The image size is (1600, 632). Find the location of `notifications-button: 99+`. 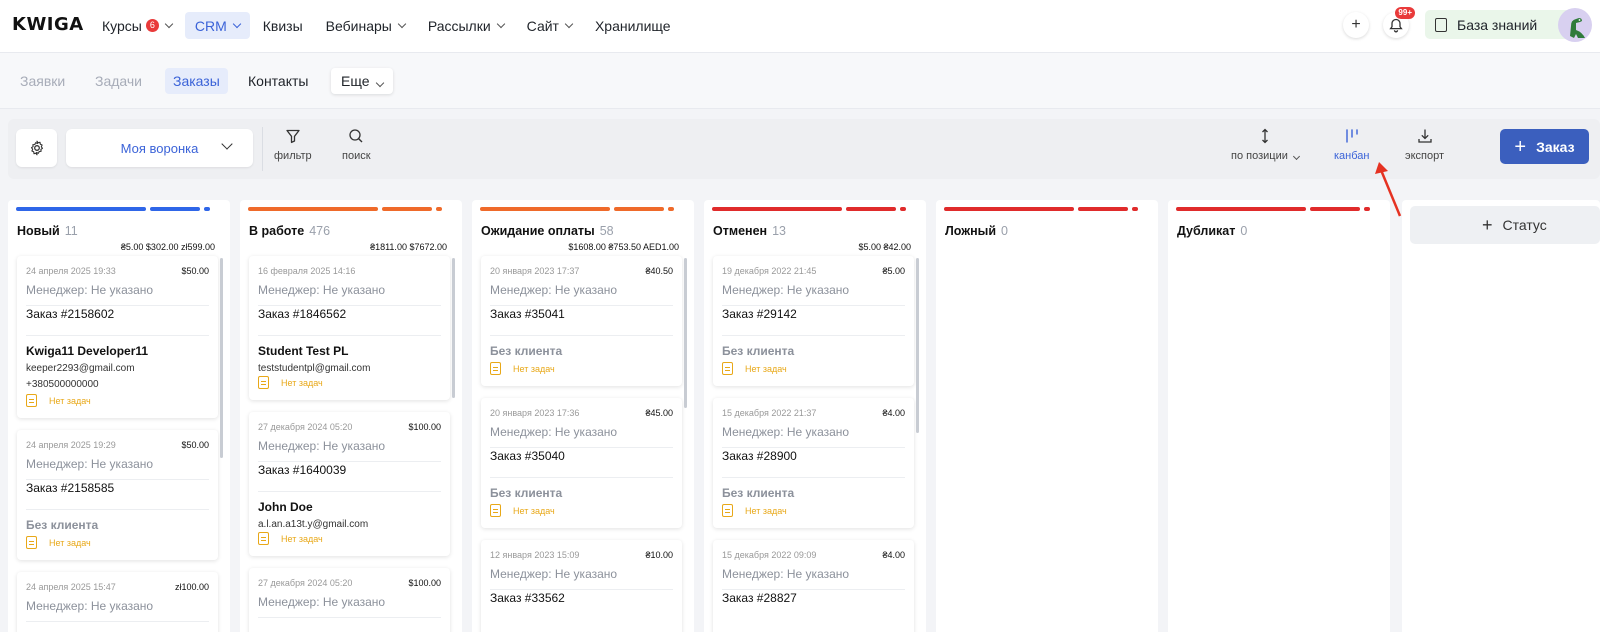

notifications-button: 99+ is located at coordinates (1399, 22).